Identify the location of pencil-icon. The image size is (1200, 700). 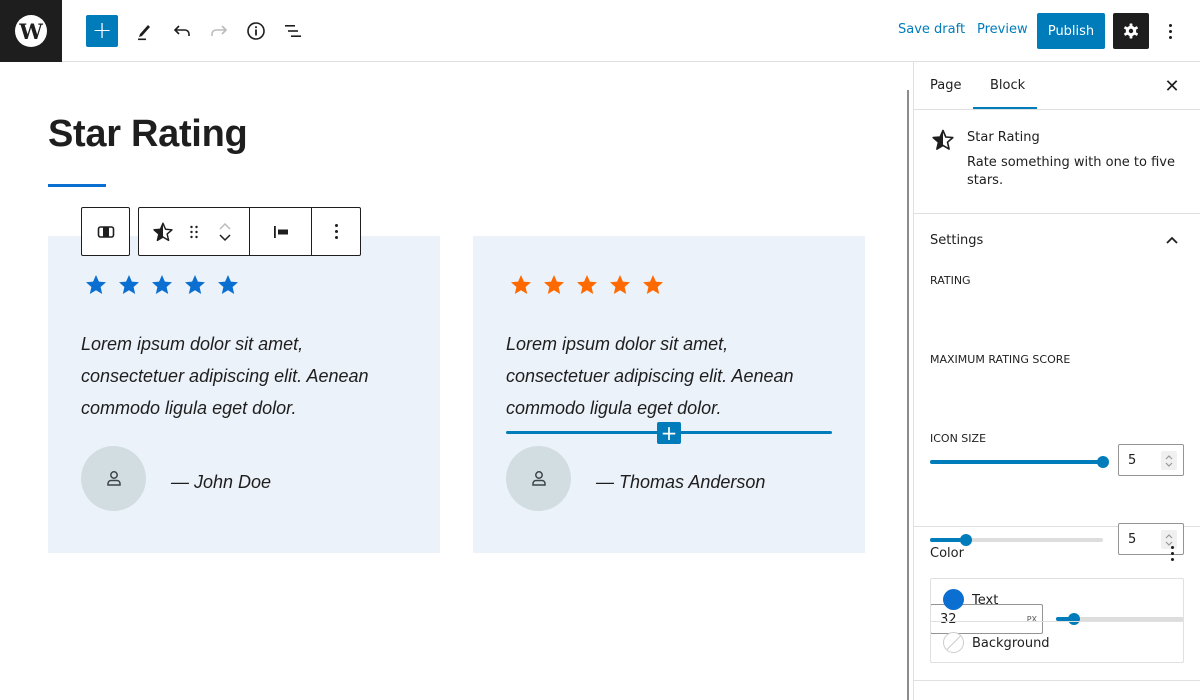
(144, 33).